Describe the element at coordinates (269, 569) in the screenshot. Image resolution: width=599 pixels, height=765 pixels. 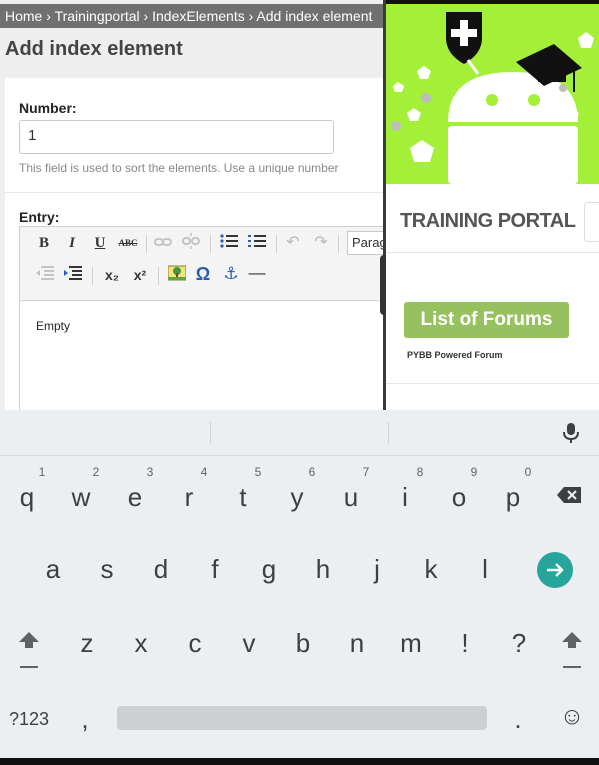
I see `key-g: g` at that location.